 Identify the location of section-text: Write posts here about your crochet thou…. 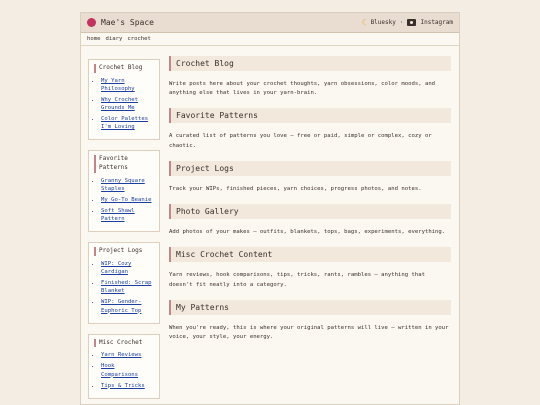
(302, 89).